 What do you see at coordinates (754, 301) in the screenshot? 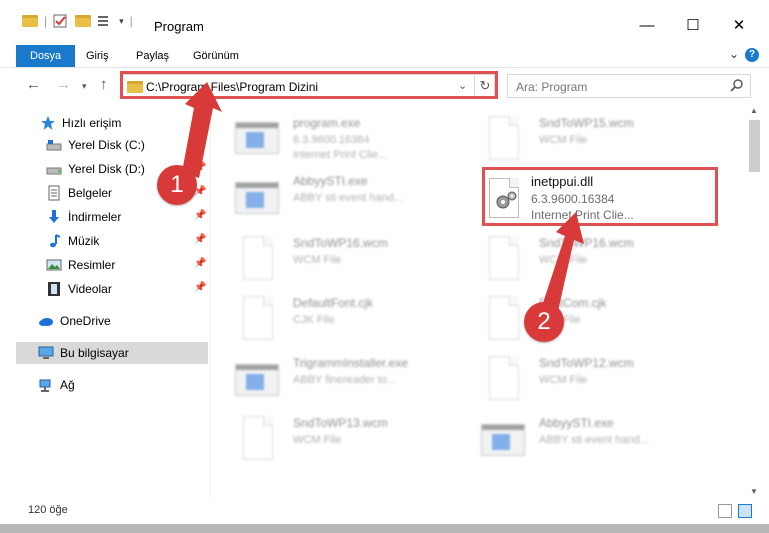
I see `vertical-scrollbar: ▲ ▼` at bounding box center [754, 301].